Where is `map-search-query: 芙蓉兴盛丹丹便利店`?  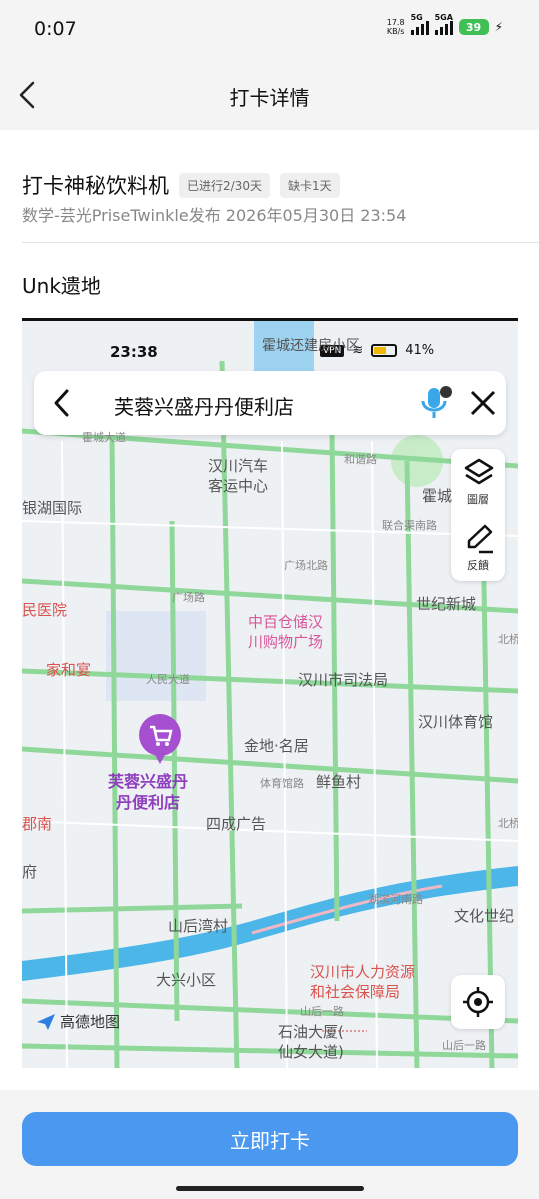
map-search-query: 芙蓉兴盛丹丹便利店 is located at coordinates (204, 407).